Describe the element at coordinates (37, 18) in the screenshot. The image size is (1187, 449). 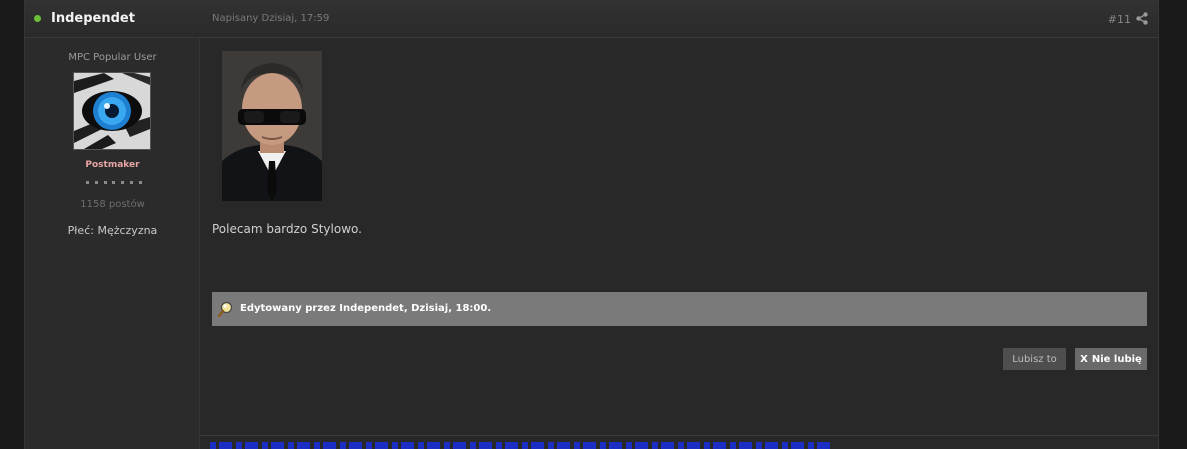
I see `online-status-icon` at that location.